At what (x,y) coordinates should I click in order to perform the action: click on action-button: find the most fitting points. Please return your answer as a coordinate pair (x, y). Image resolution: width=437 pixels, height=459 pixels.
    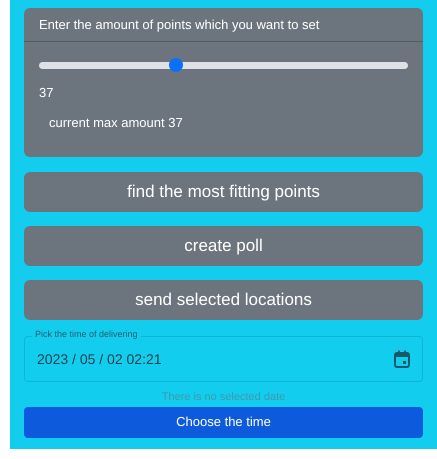
    Looking at the image, I should click on (223, 192).